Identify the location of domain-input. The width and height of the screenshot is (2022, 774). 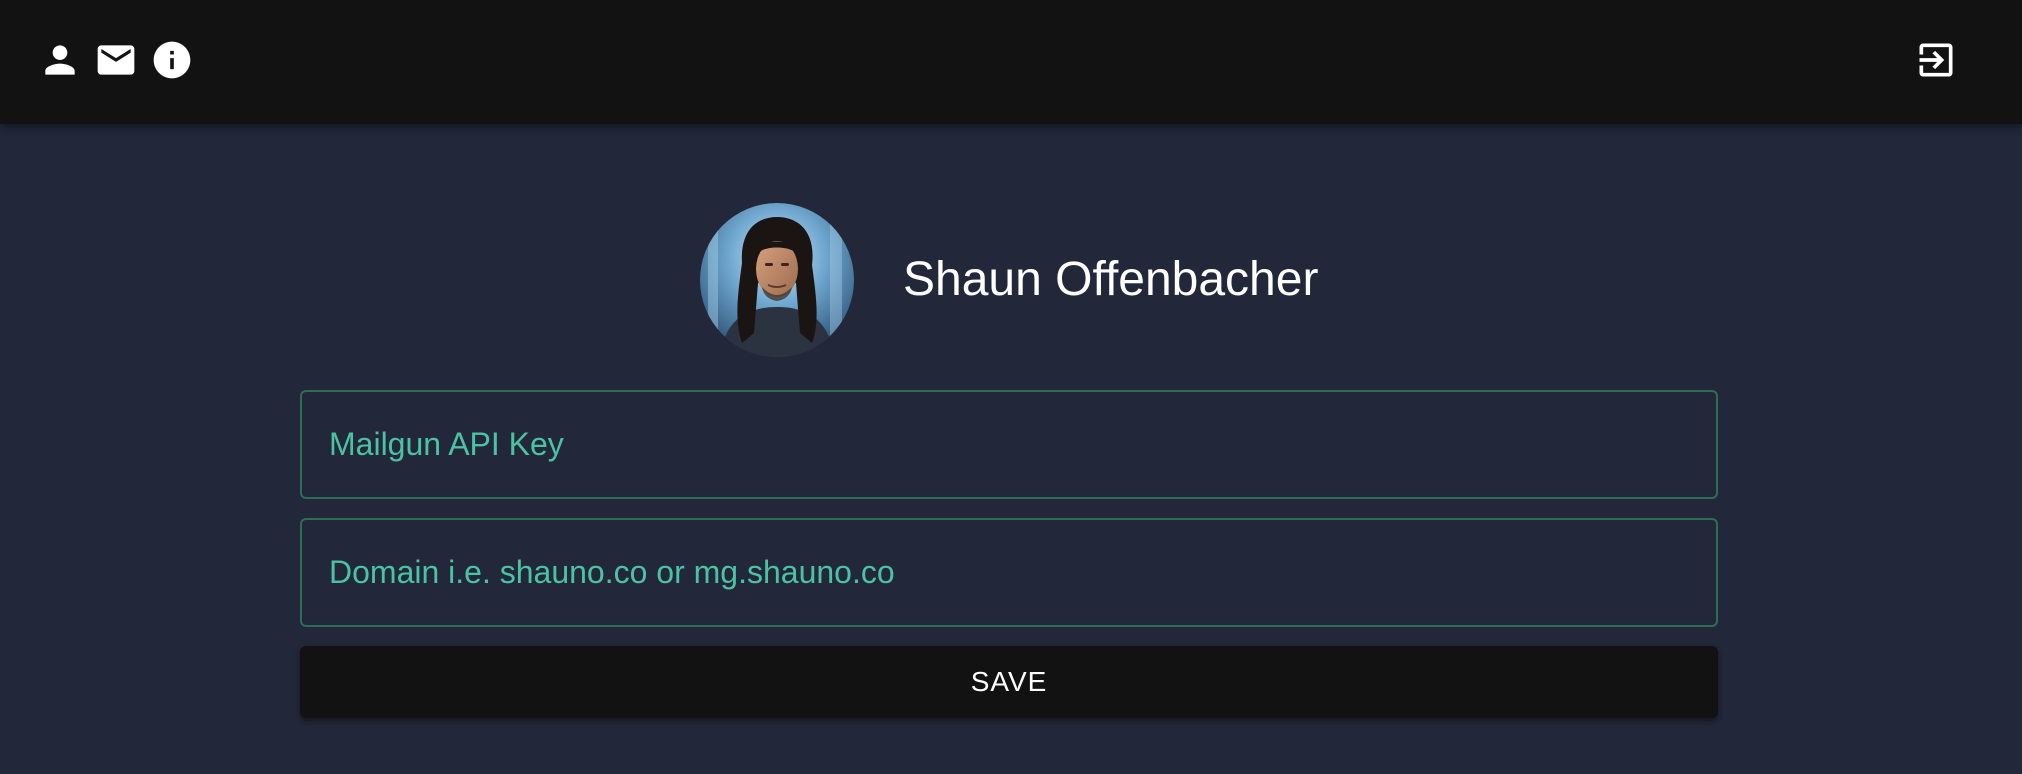
(1009, 572).